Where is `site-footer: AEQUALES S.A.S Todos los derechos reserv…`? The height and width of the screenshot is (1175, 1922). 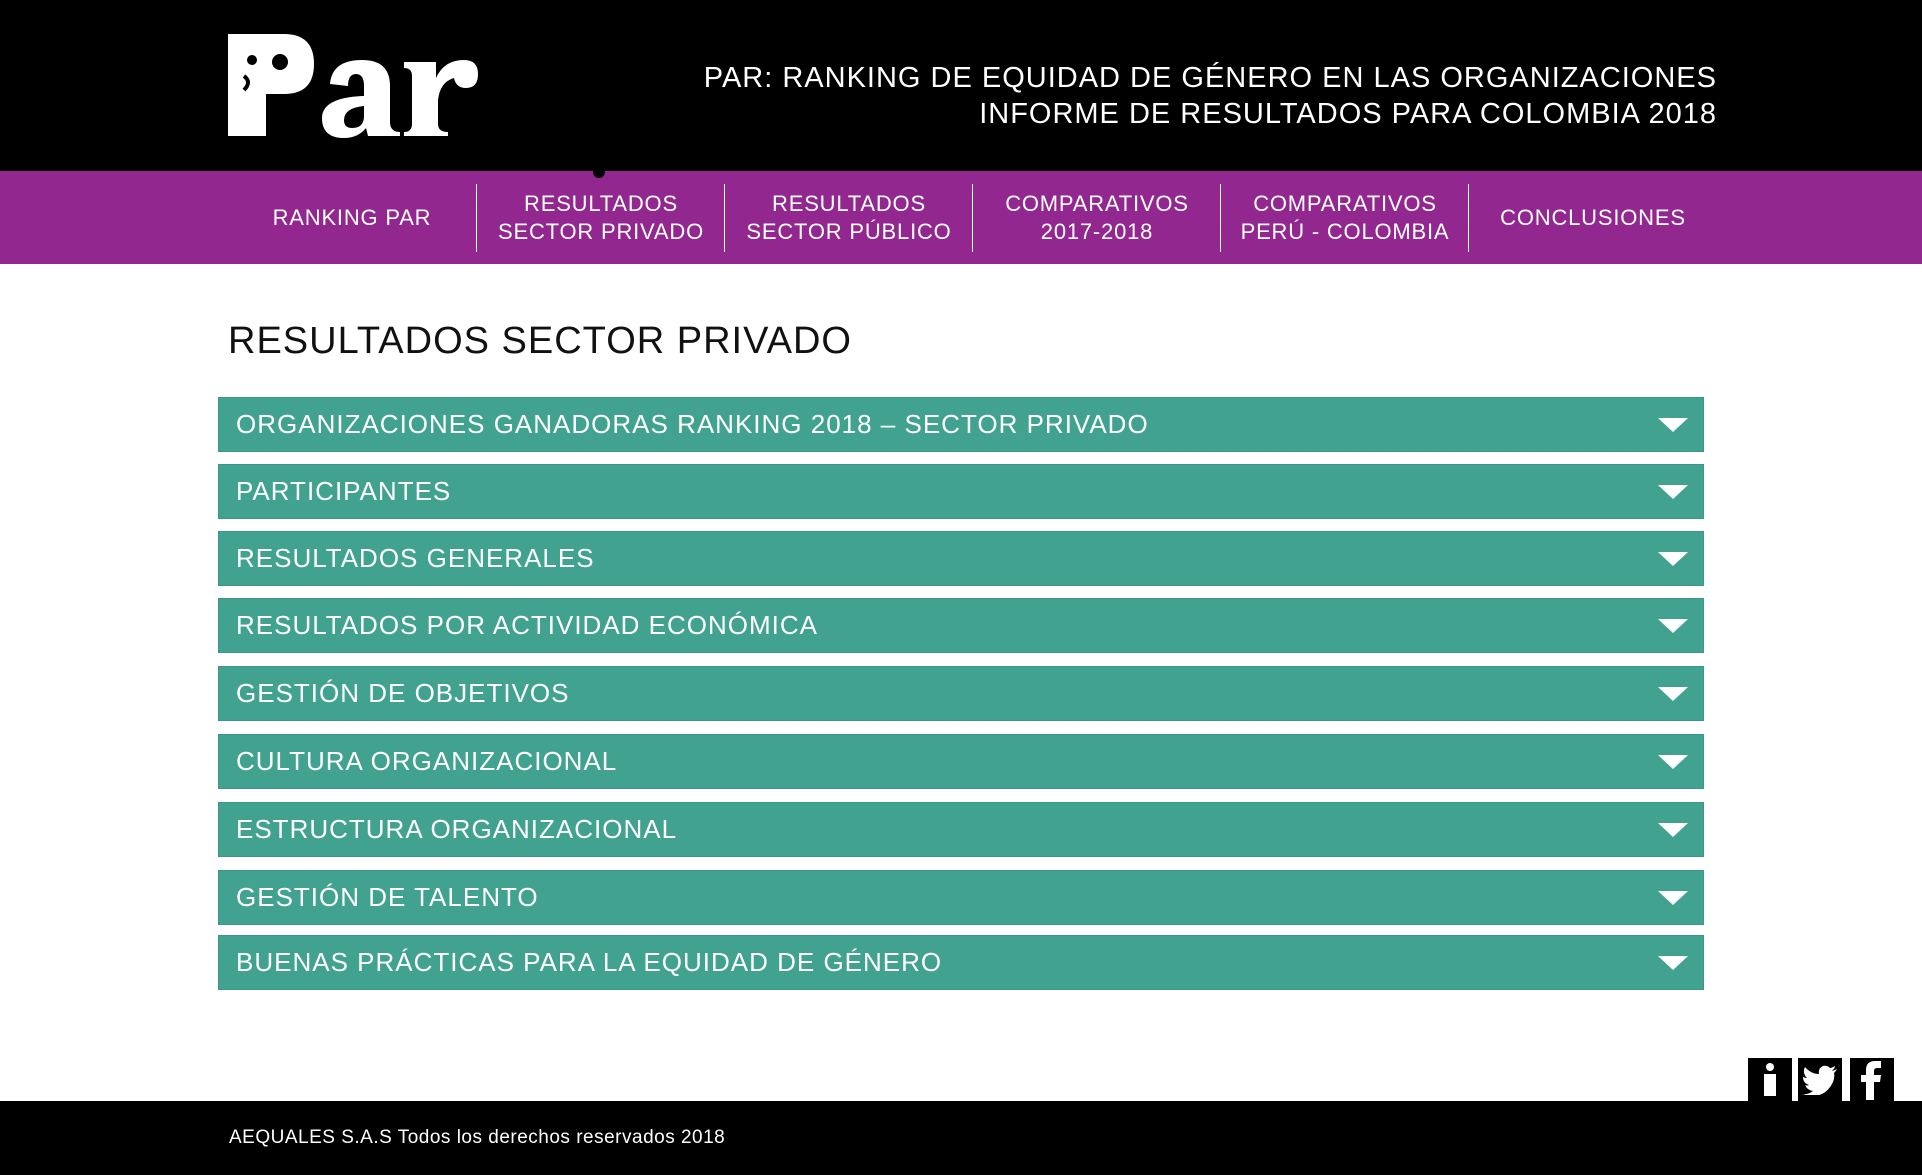 site-footer: AEQUALES S.A.S Todos los derechos reserv… is located at coordinates (961, 1138).